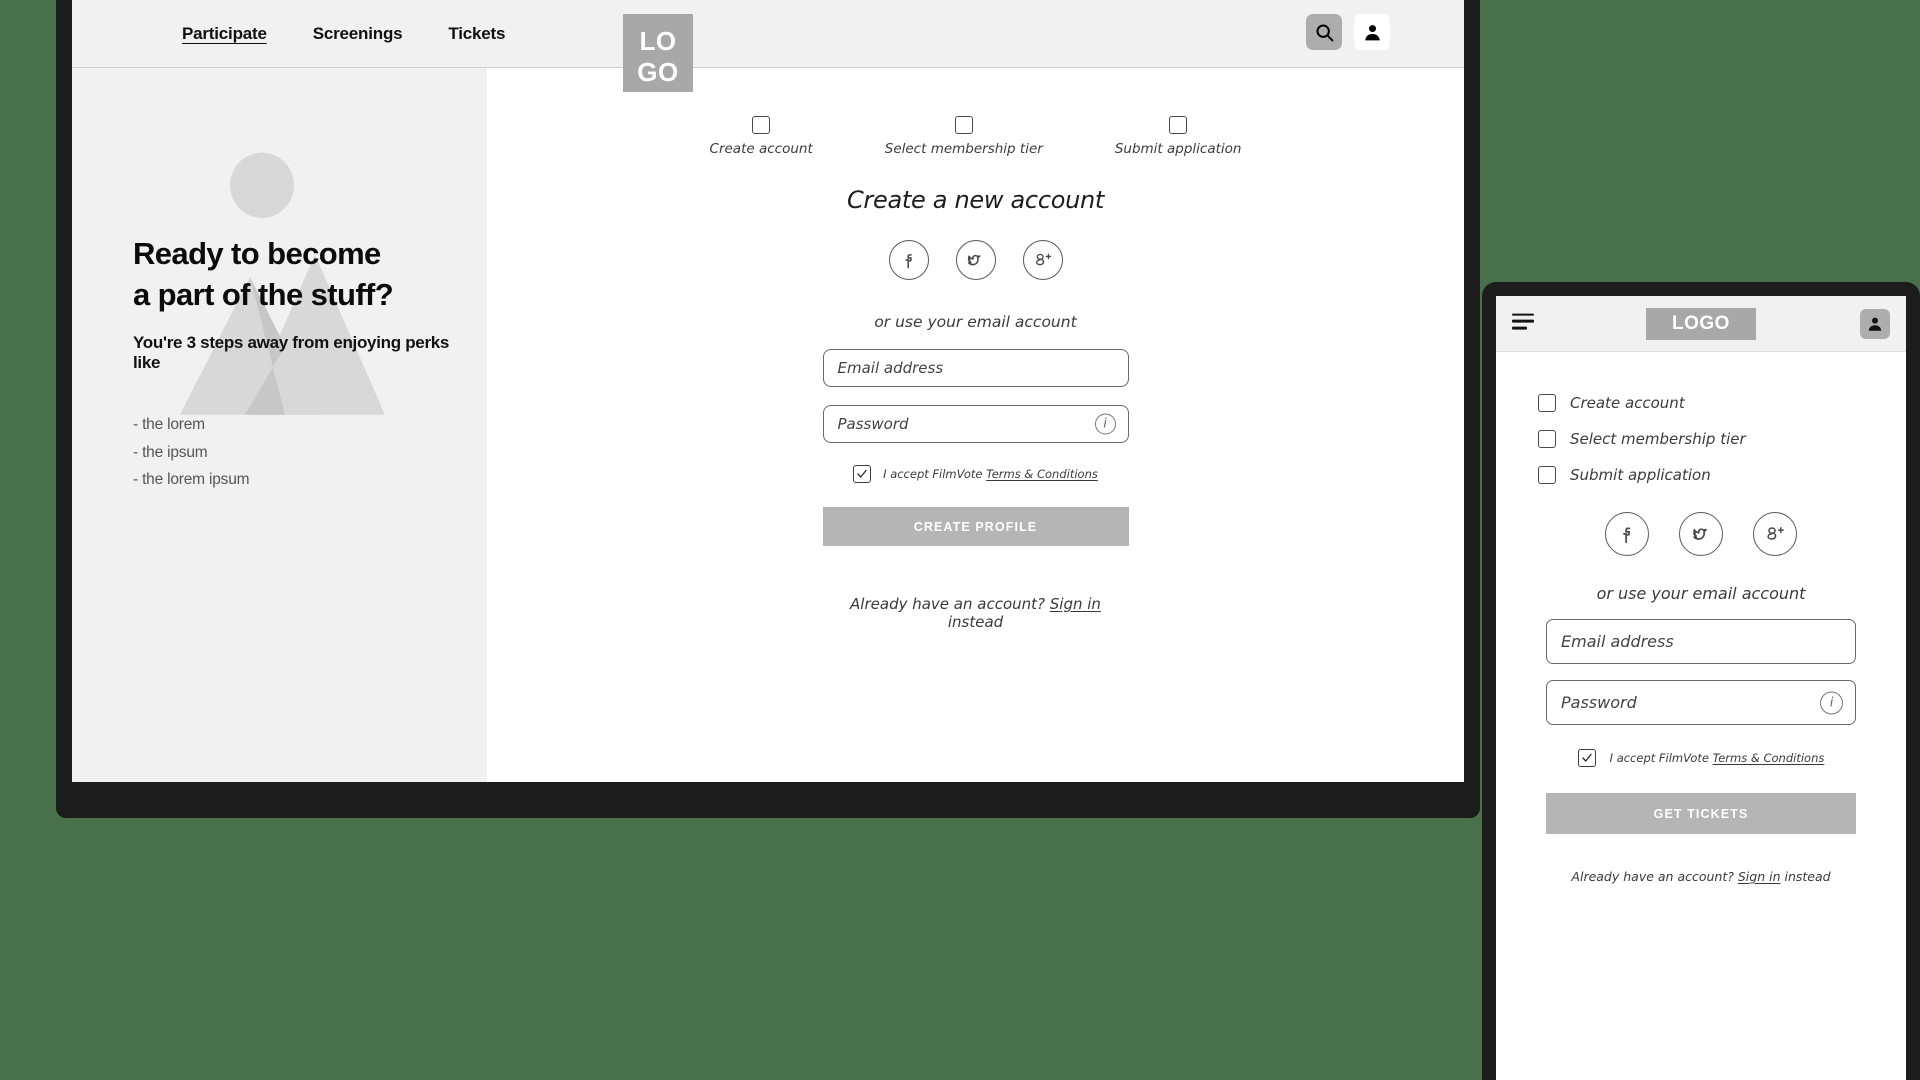 The image size is (1920, 1080). What do you see at coordinates (975, 200) in the screenshot?
I see `form-title: Create a new account` at bounding box center [975, 200].